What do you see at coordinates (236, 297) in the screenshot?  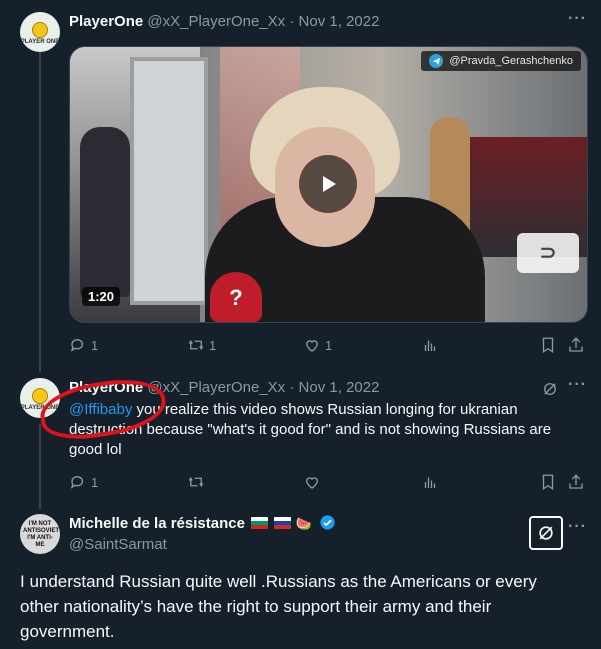 I see `media-microphone: ?` at bounding box center [236, 297].